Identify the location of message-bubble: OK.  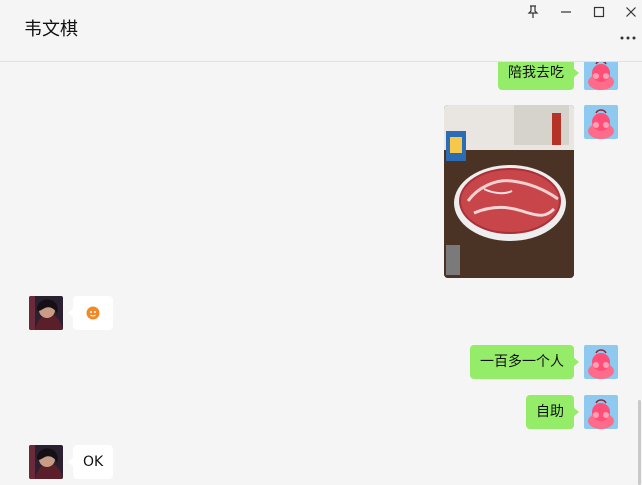
(90, 462).